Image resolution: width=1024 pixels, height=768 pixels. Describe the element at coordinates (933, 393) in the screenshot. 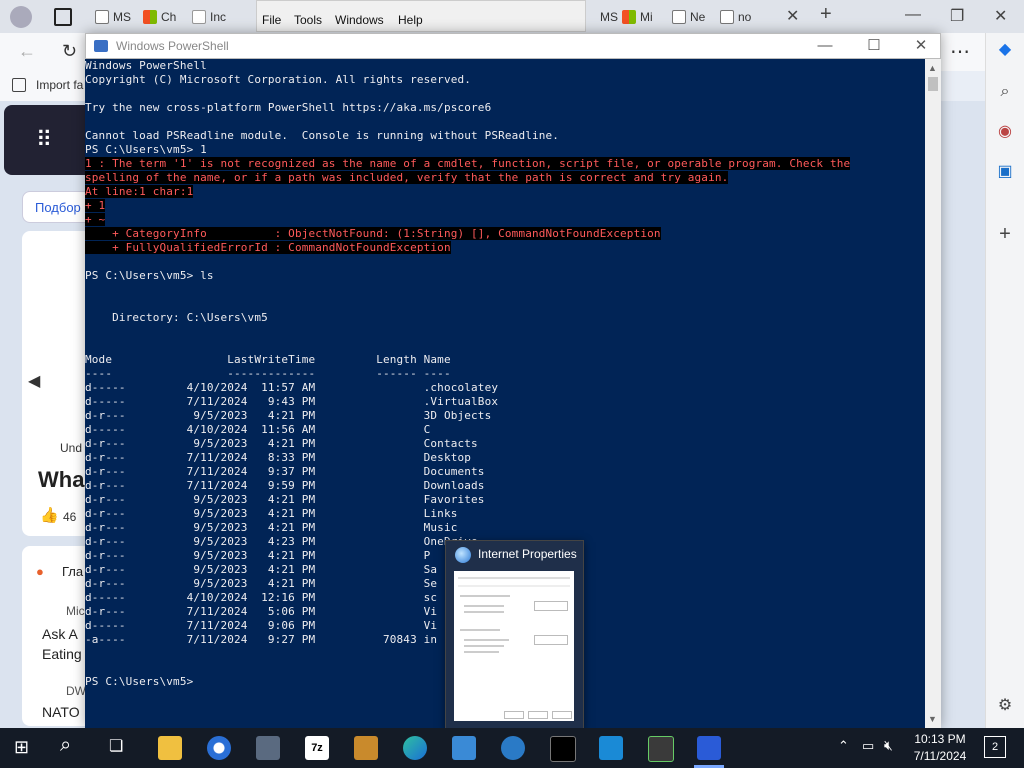

I see `console-scrollbar: ▲ ▼` at that location.